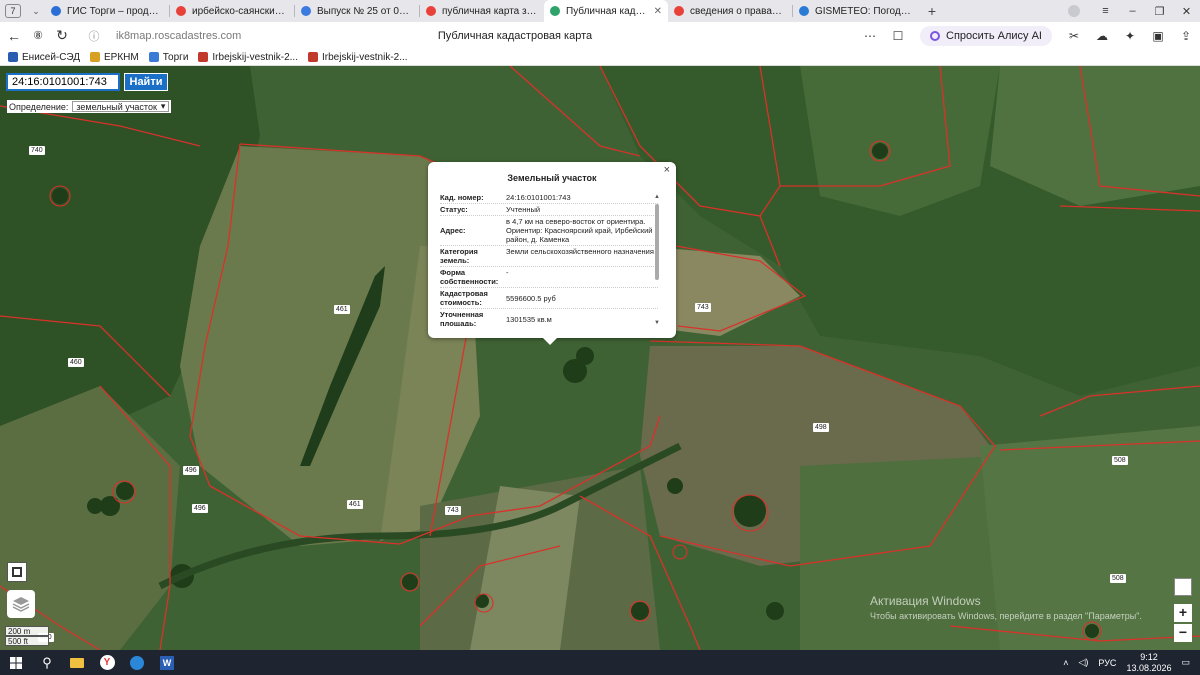  Describe the element at coordinates (657, 242) in the screenshot. I see `scroll-thumb` at that location.